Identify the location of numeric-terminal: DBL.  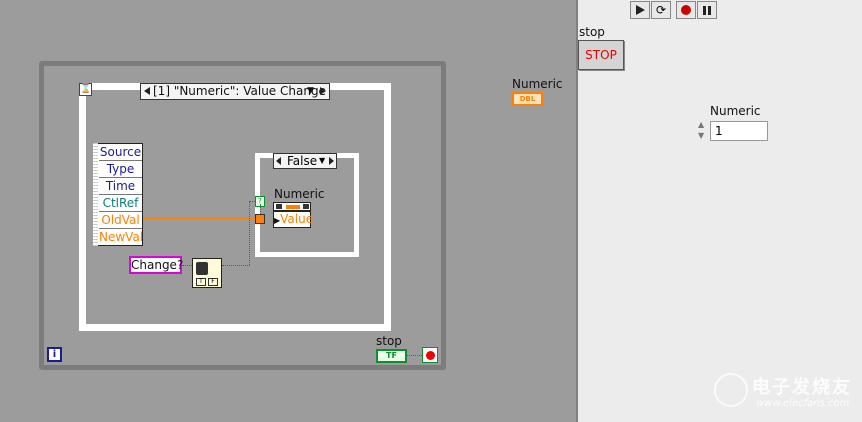
(527, 99).